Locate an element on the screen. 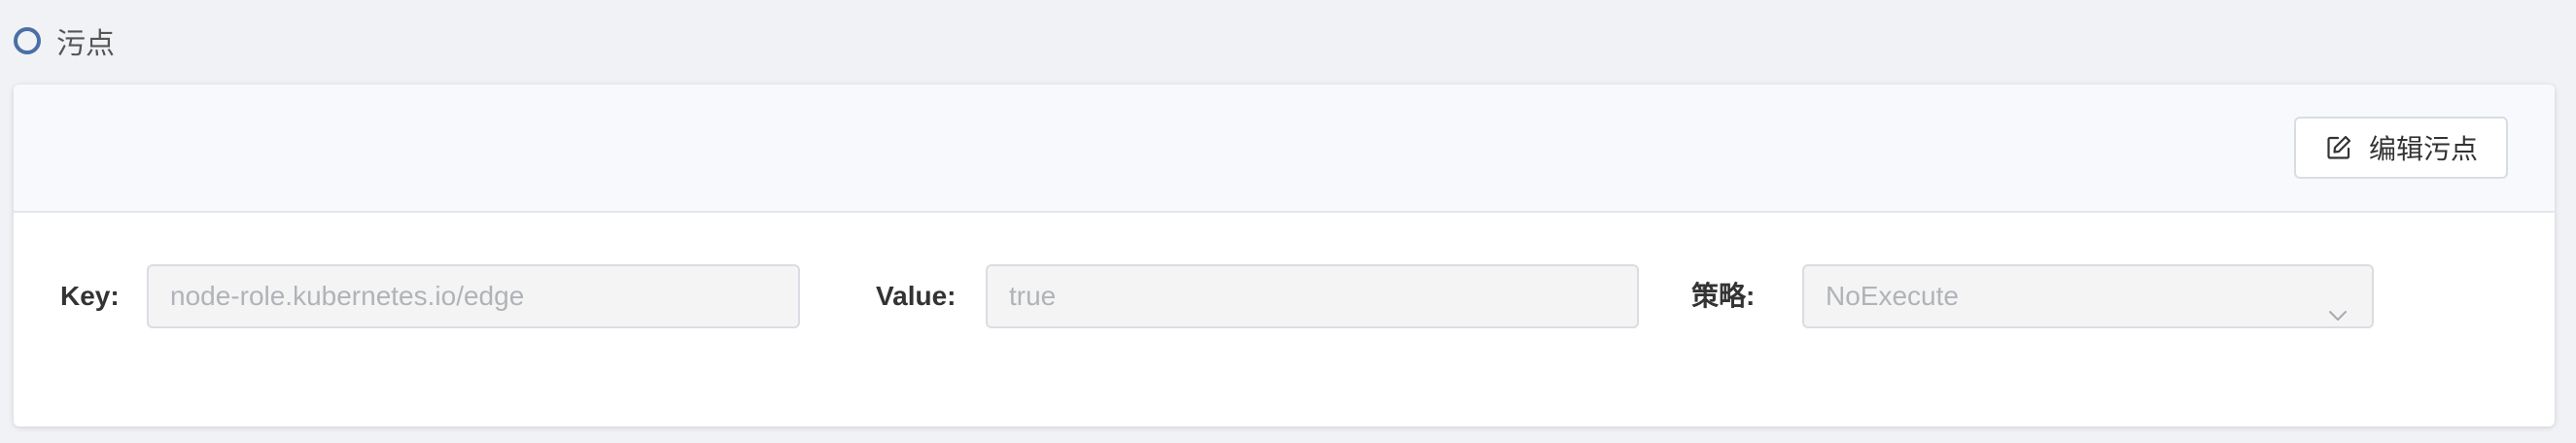 The width and height of the screenshot is (2576, 443). key-input: node-role.kubernetes.io/edge is located at coordinates (473, 296).